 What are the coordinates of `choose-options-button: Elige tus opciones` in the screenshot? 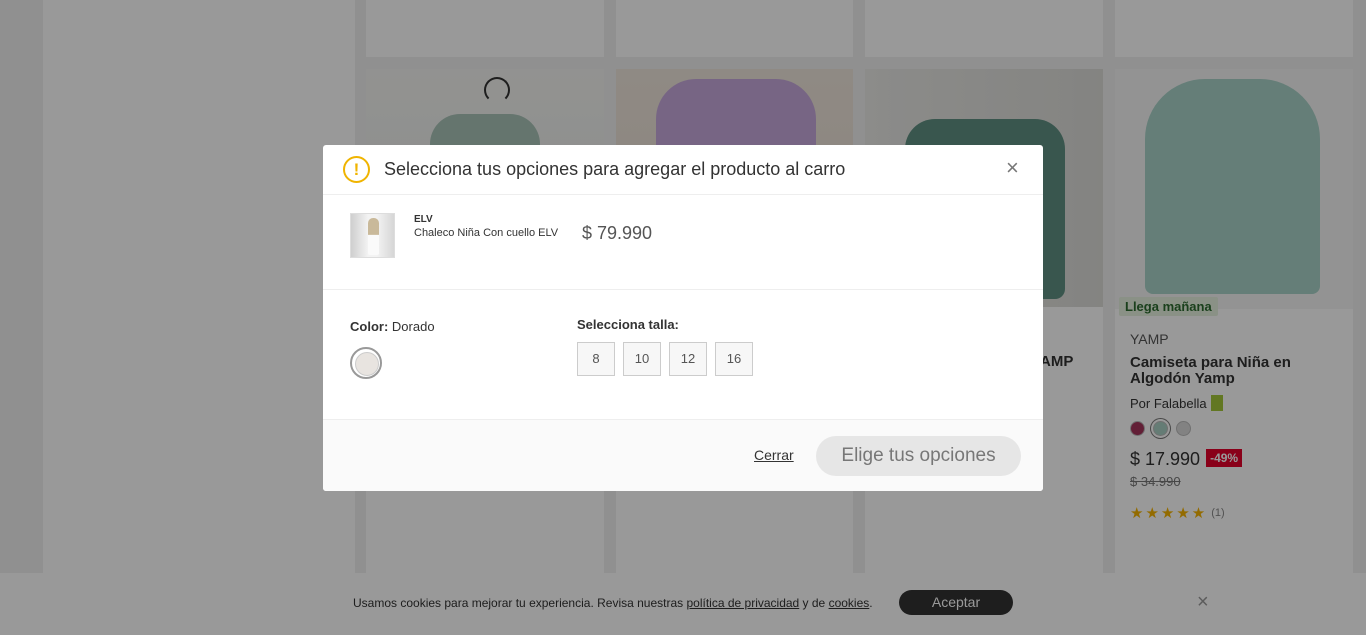 It's located at (918, 456).